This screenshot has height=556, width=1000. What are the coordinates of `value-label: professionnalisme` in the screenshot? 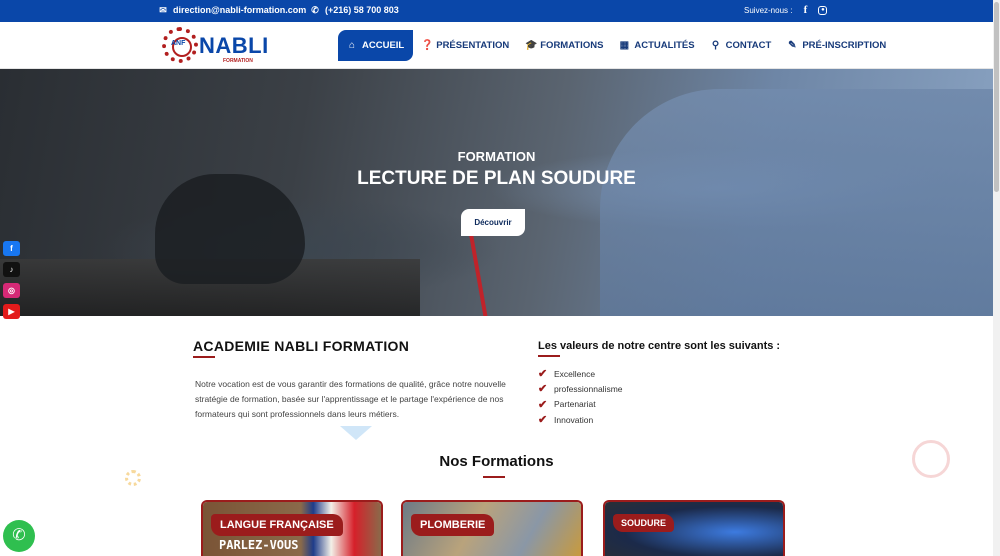 It's located at (588, 388).